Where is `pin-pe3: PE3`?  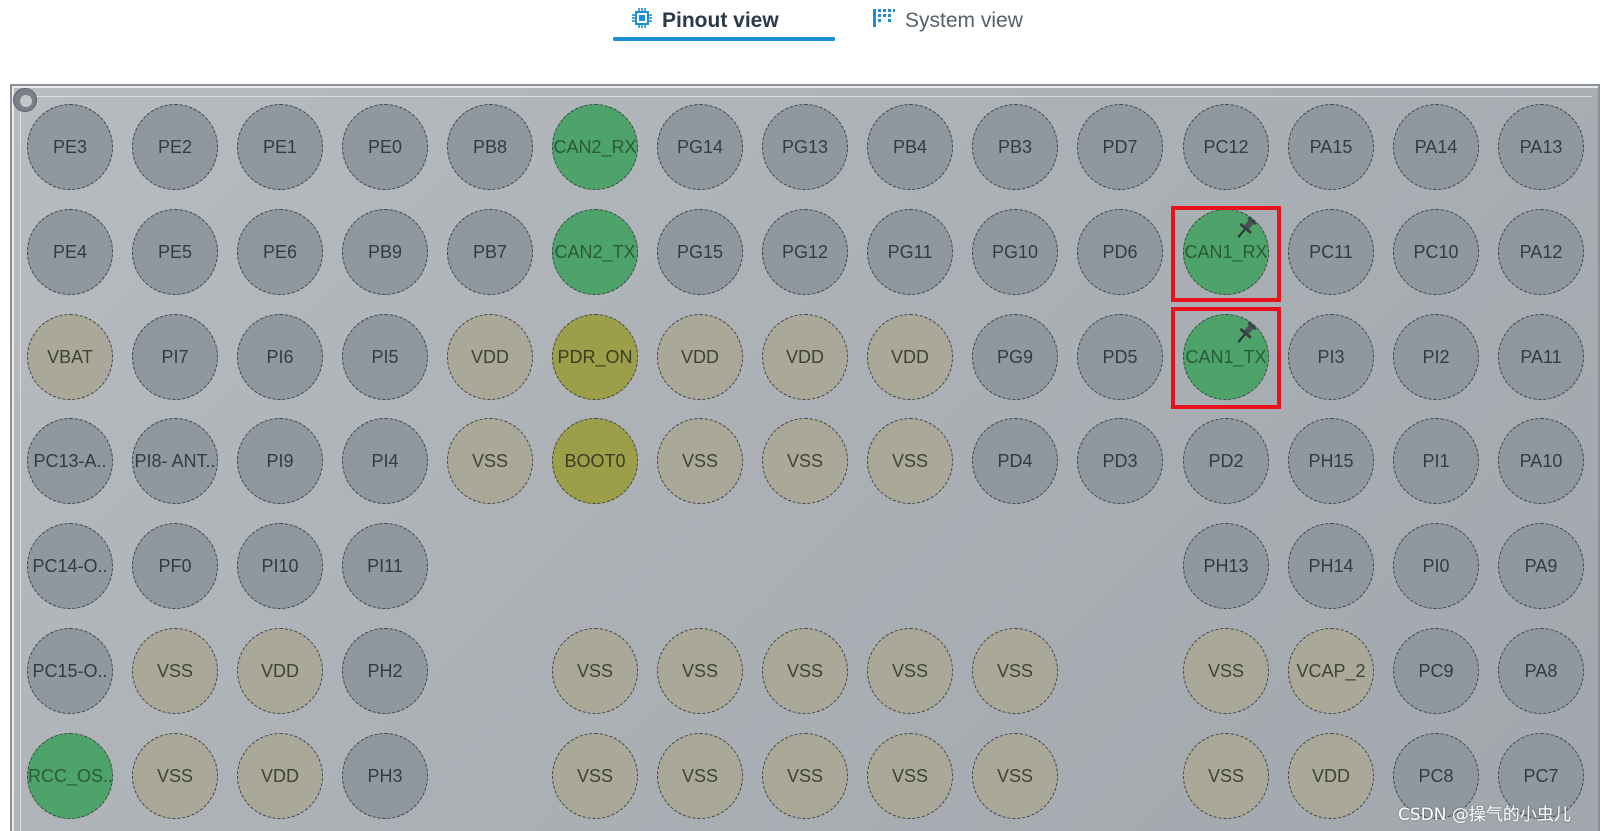
pin-pe3: PE3 is located at coordinates (70, 147).